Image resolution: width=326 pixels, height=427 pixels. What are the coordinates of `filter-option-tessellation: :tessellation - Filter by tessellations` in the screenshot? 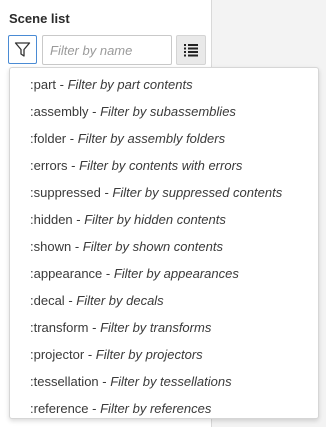 It's located at (131, 382).